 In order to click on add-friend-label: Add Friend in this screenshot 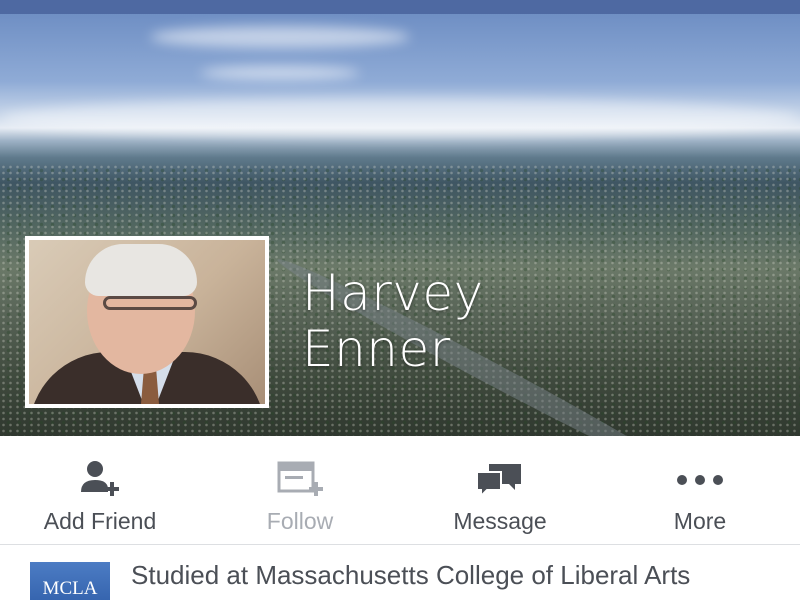, I will do `click(100, 521)`.